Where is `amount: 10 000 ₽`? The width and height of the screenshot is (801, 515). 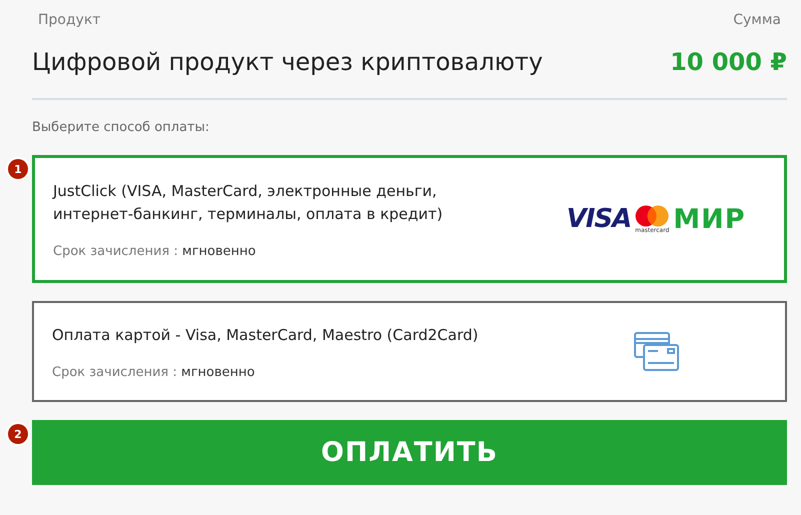 amount: 10 000 ₽ is located at coordinates (728, 62).